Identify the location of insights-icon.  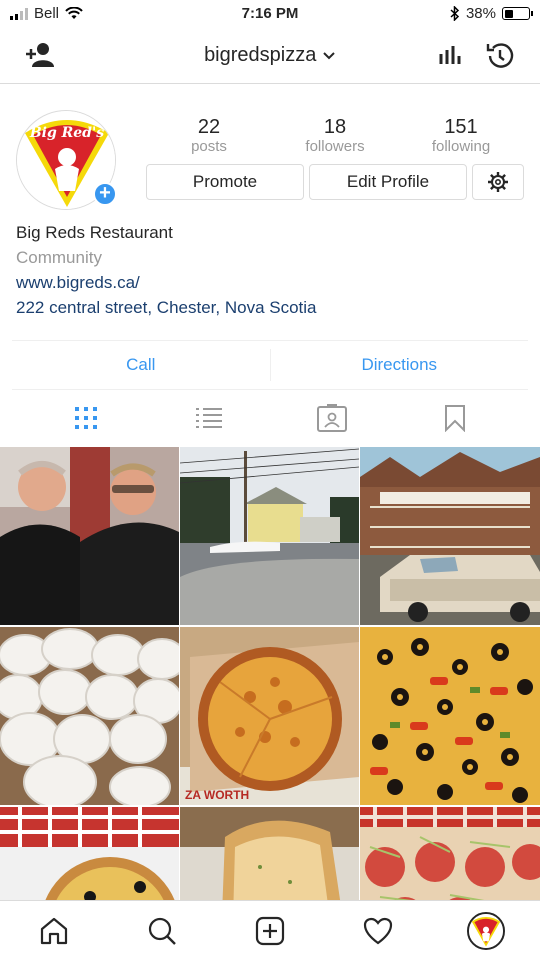
(451, 57).